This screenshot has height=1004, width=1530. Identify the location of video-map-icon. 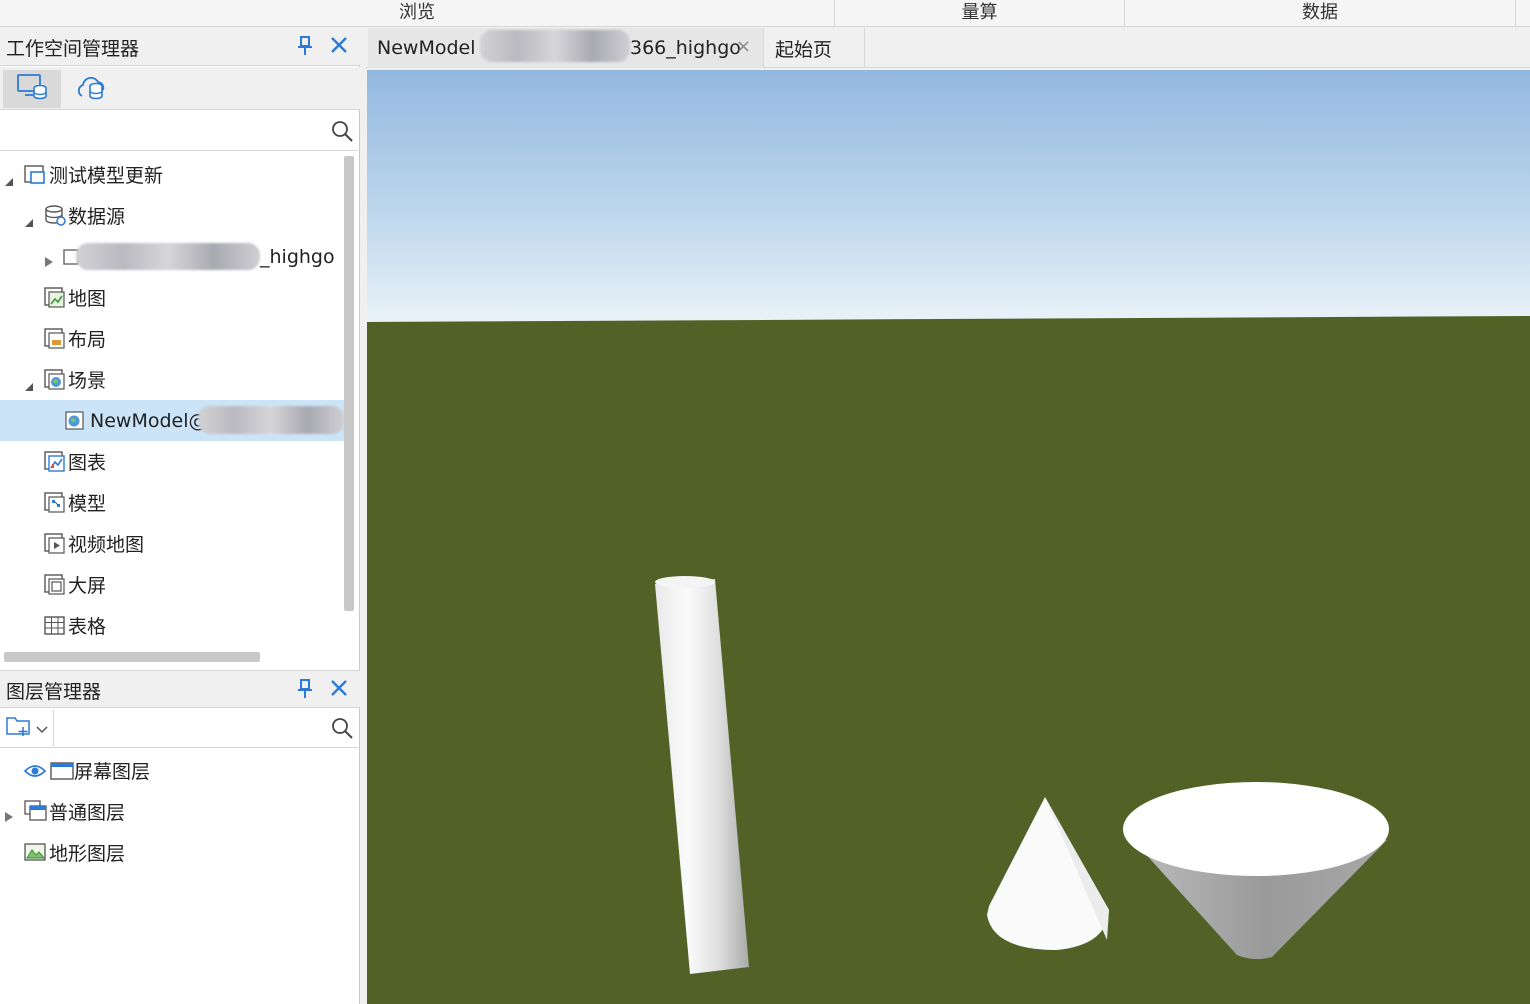
(55, 544).